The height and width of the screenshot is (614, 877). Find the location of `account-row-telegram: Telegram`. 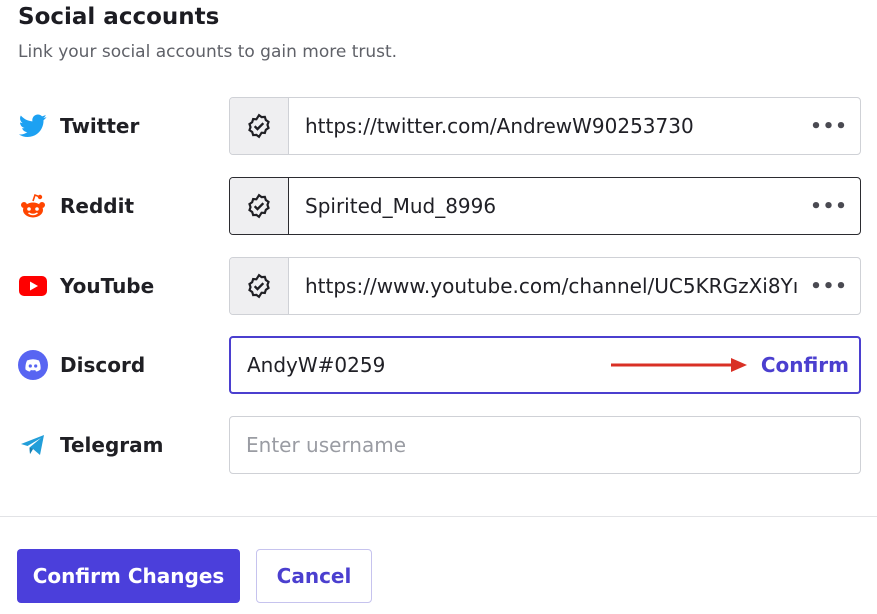

account-row-telegram: Telegram is located at coordinates (438, 445).